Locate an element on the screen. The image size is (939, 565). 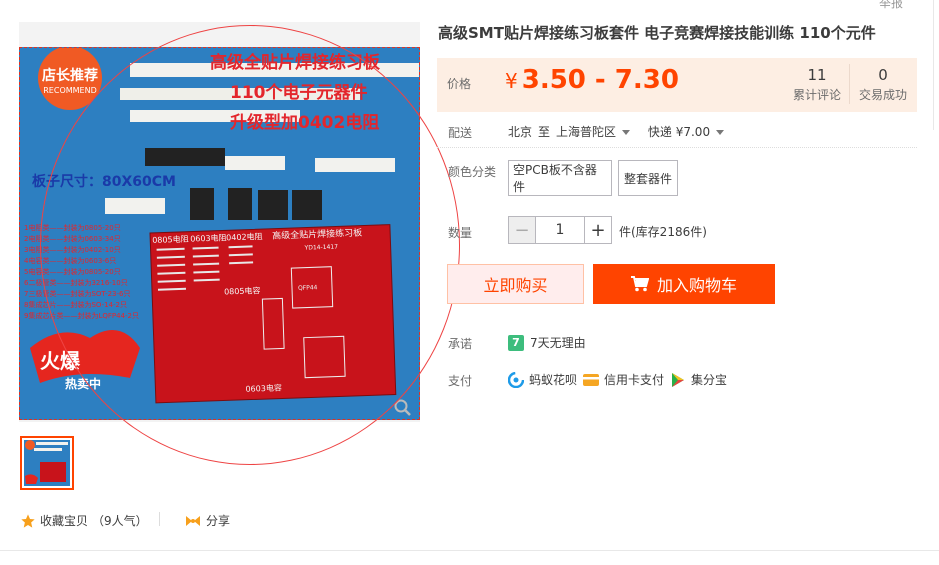
board-size-text: 板子尺寸：80X60CM is located at coordinates (104, 181).